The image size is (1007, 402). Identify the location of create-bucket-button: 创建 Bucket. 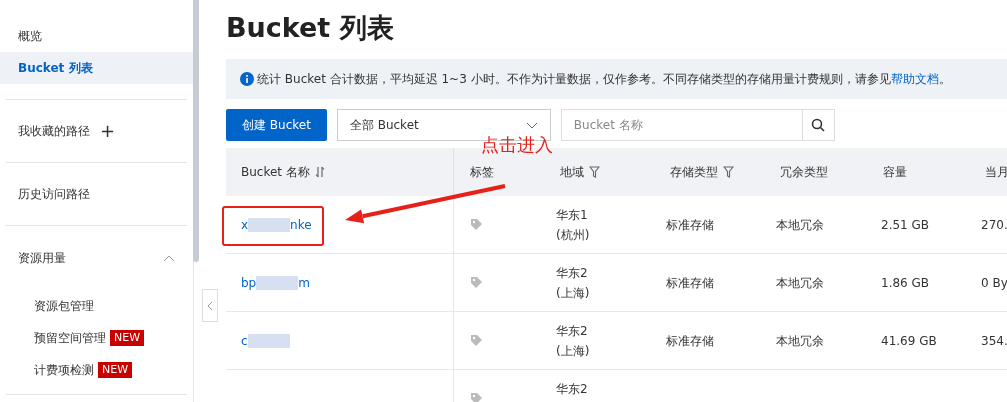
(276, 125).